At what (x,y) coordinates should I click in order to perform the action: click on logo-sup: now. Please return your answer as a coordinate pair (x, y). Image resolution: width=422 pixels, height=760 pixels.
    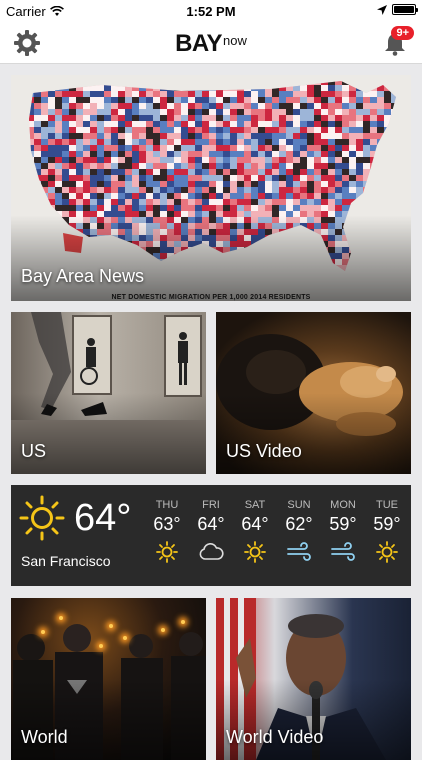
    Looking at the image, I should click on (235, 40).